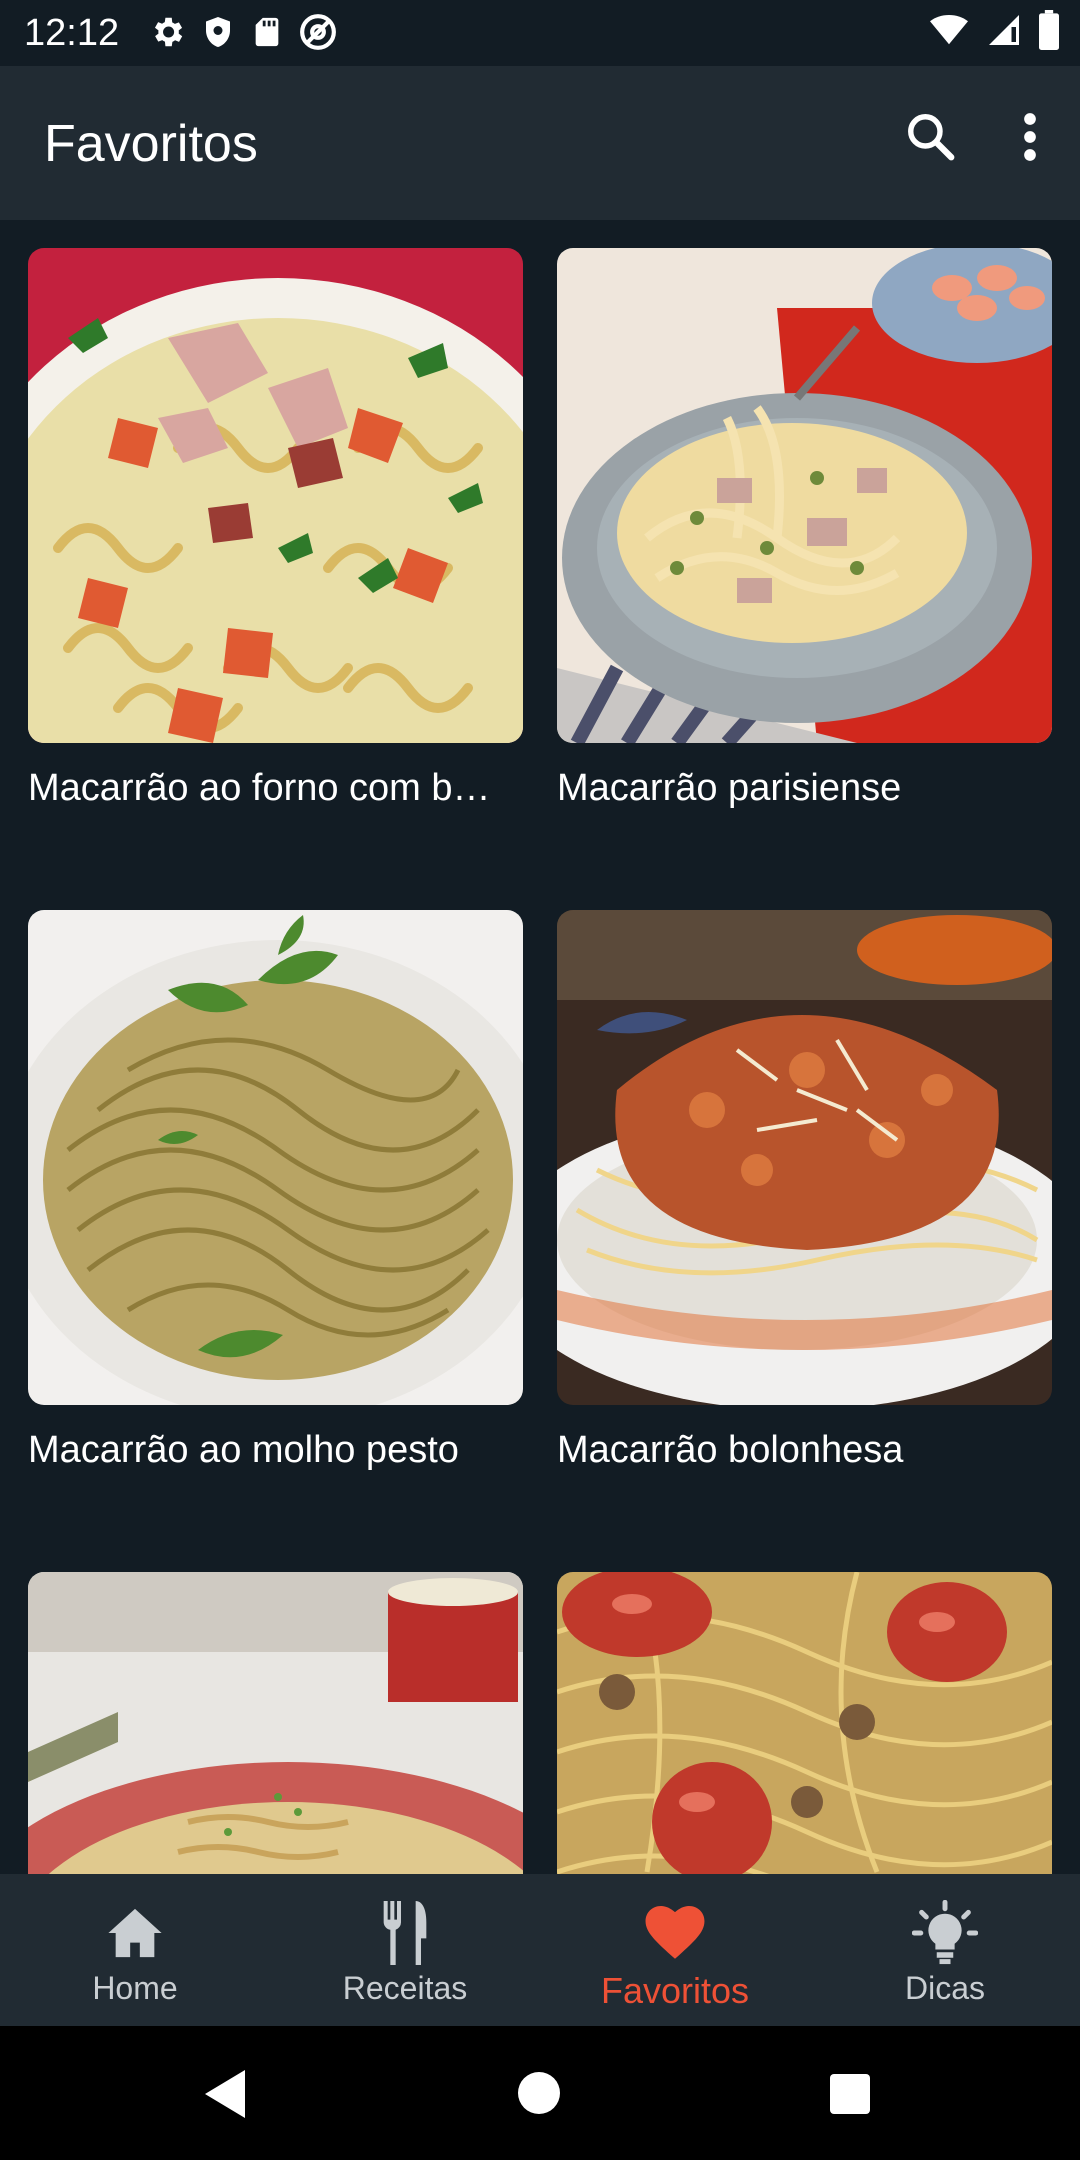 Image resolution: width=1080 pixels, height=2160 pixels. Describe the element at coordinates (944, 1988) in the screenshot. I see `nav-label: Dicas` at that location.